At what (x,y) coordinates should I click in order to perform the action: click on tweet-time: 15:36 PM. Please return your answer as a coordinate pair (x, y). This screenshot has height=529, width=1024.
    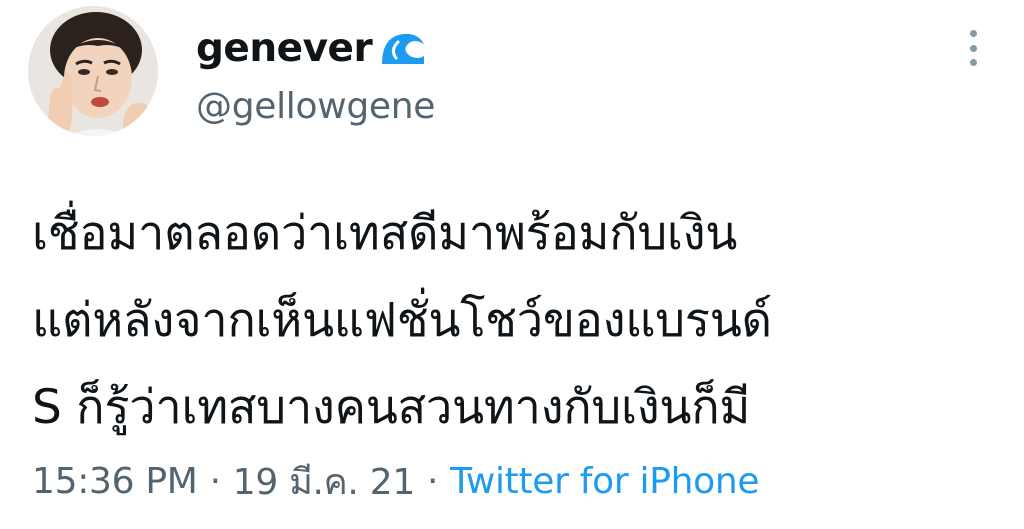
    Looking at the image, I should click on (115, 481).